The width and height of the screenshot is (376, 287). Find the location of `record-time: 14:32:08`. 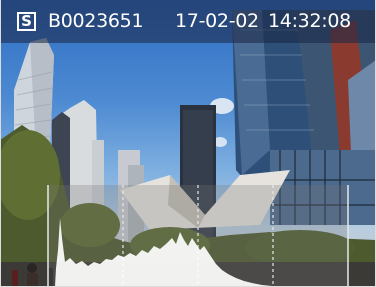

record-time: 14:32:08 is located at coordinates (309, 21).